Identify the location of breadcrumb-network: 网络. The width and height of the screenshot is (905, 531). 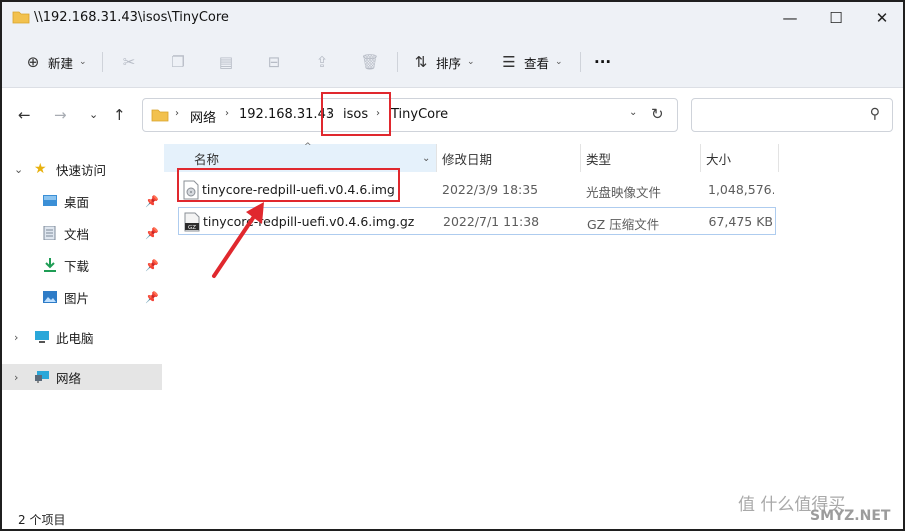
(203, 116).